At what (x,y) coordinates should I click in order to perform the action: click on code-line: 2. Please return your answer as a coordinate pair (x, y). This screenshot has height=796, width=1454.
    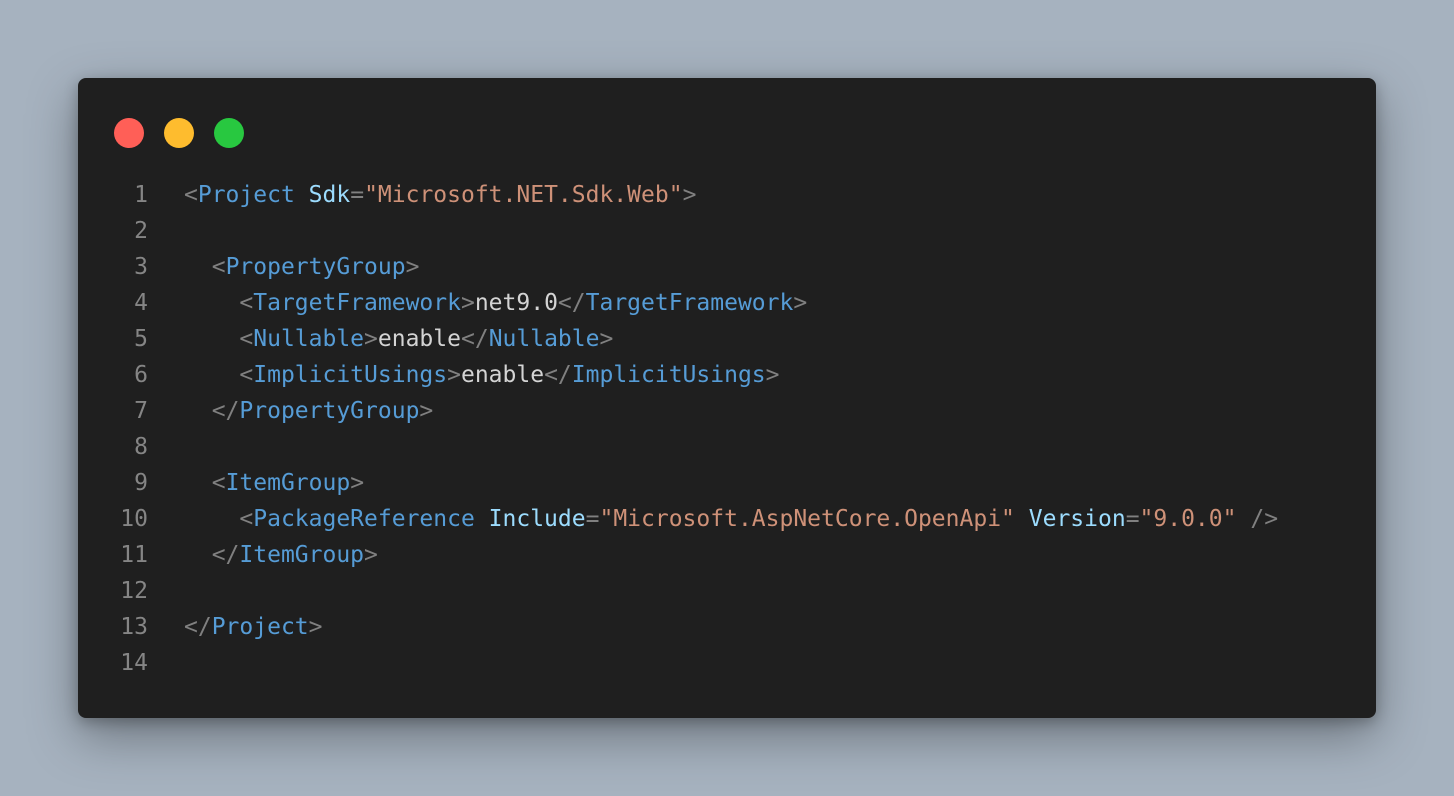
    Looking at the image, I should click on (727, 231).